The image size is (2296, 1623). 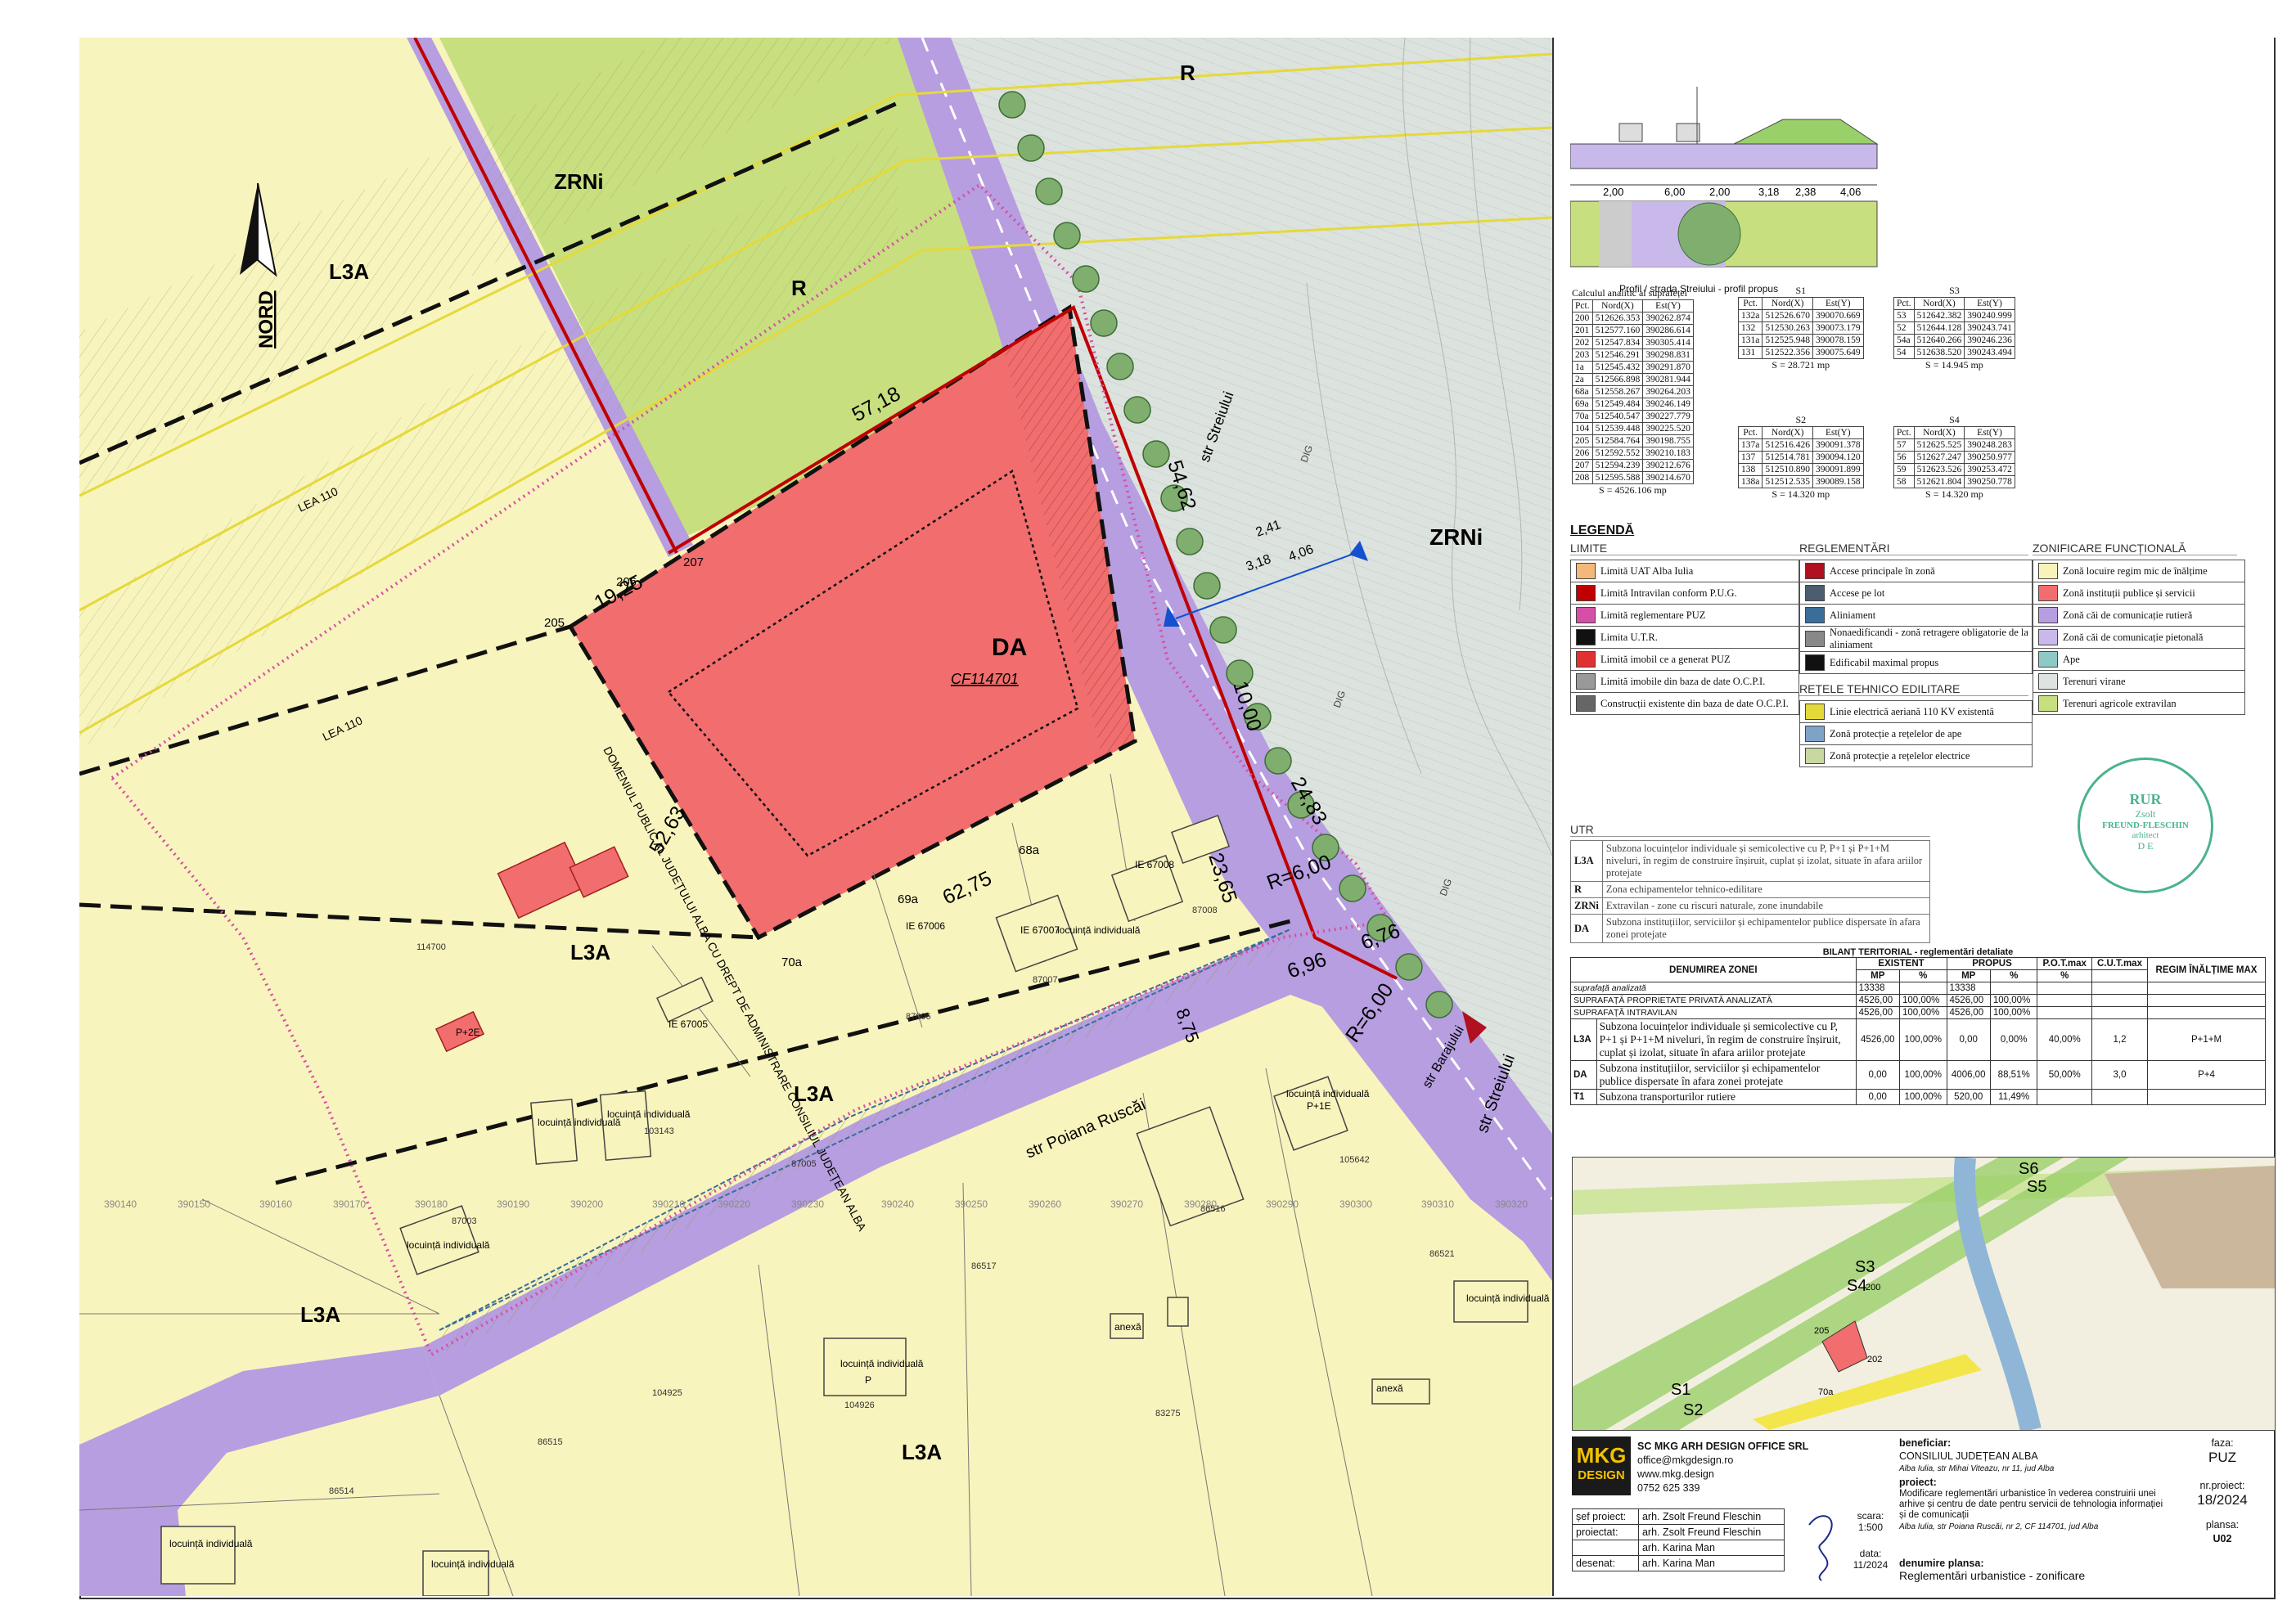 I want to click on coord-row: 205 512584.764 390198.755, so click(x=1633, y=440).